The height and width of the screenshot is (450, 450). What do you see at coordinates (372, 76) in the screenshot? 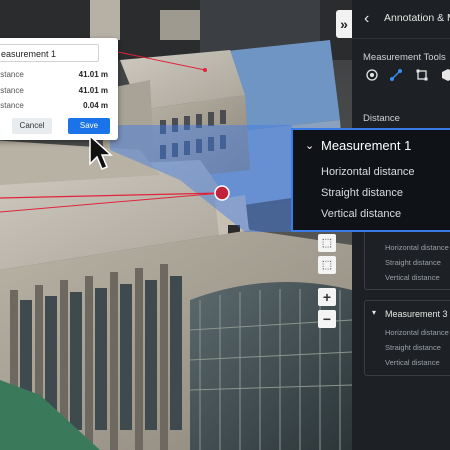
I see `point-tool-icon` at bounding box center [372, 76].